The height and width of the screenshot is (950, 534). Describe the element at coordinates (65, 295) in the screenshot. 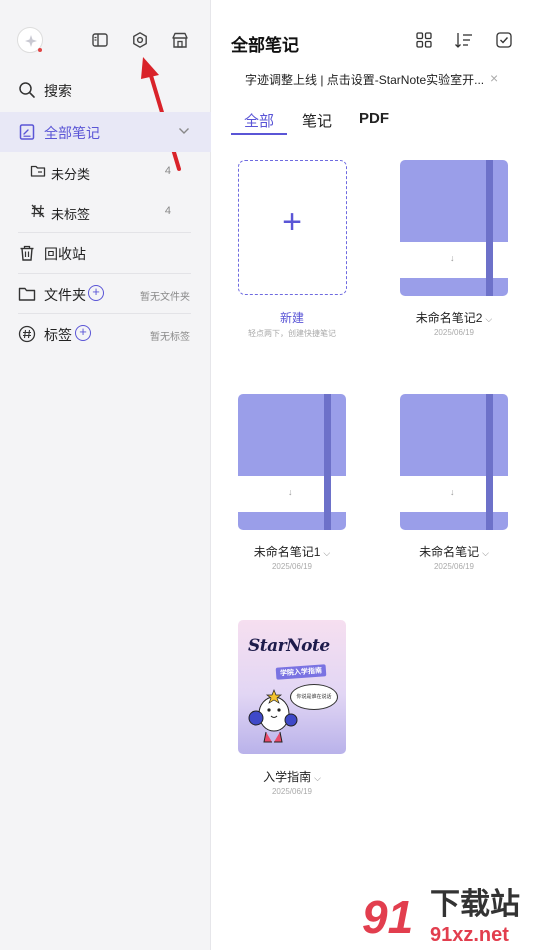

I see `sidebar-item-label: 文件夹` at that location.